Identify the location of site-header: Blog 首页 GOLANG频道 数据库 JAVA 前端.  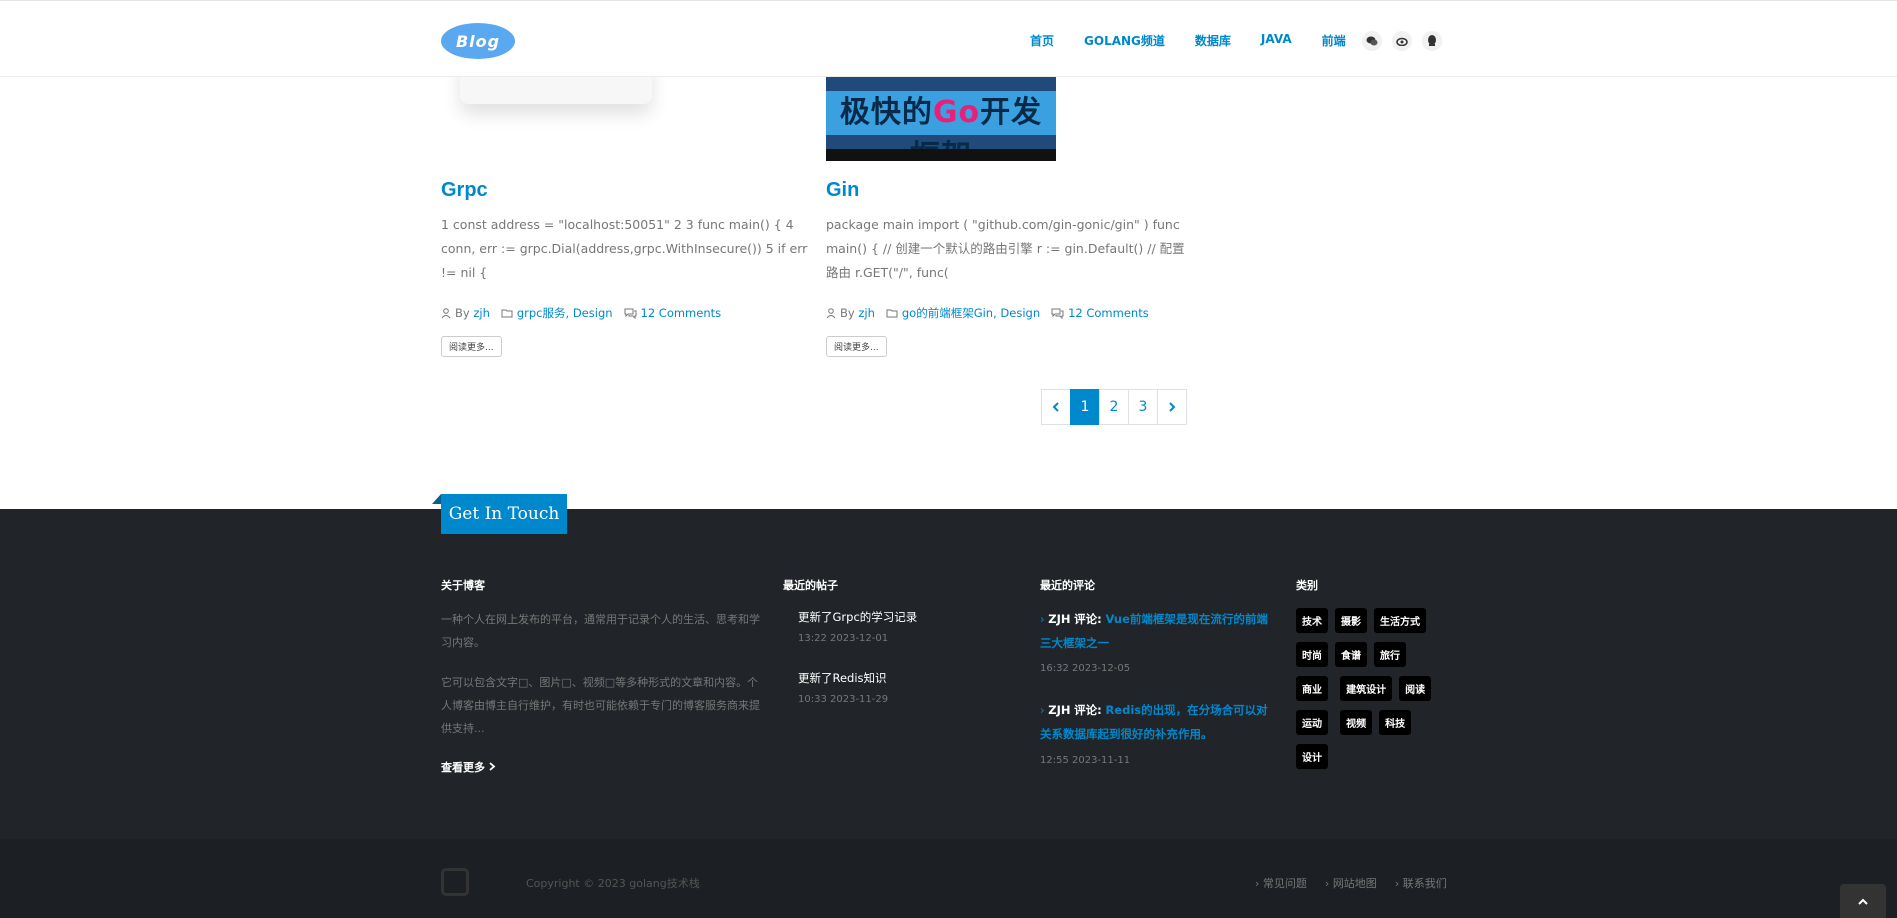
(948, 41).